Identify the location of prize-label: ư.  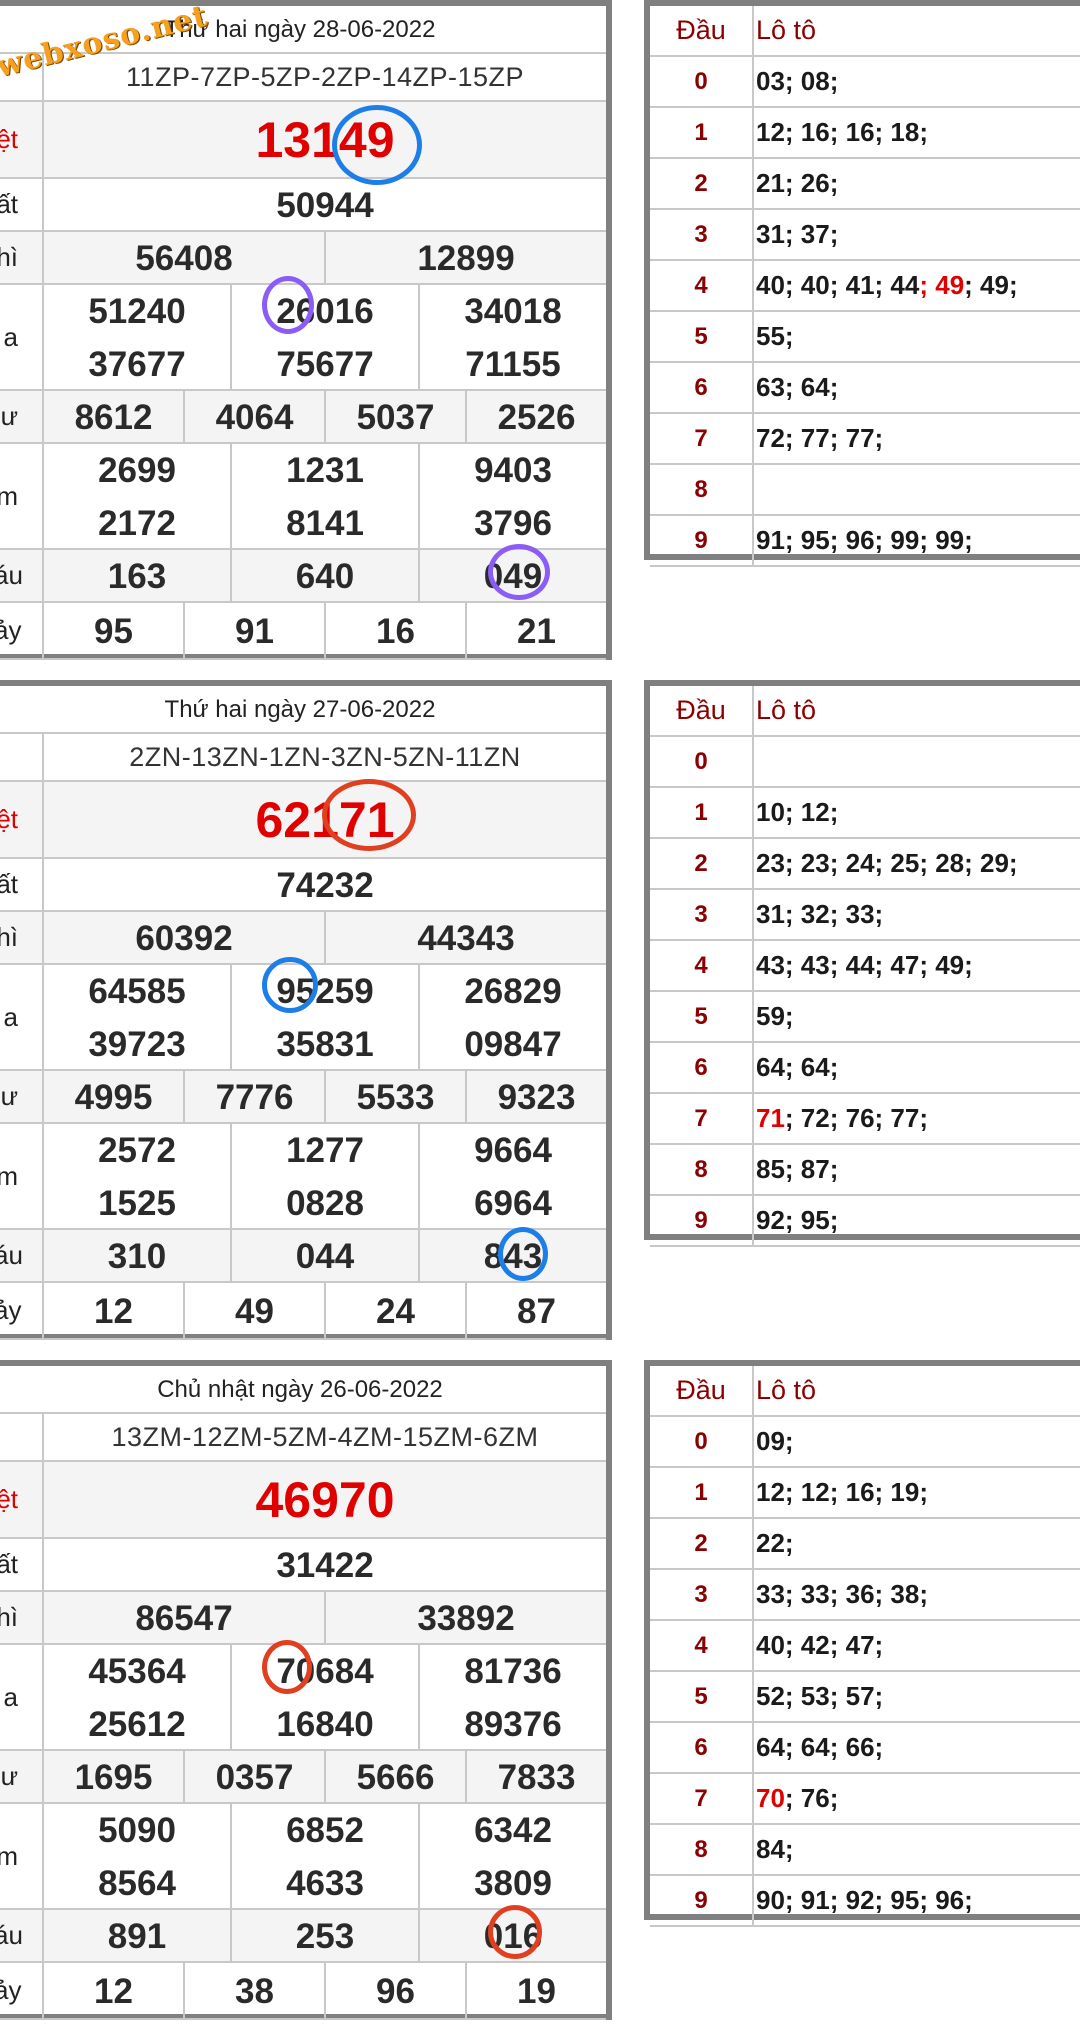
(22, 1776).